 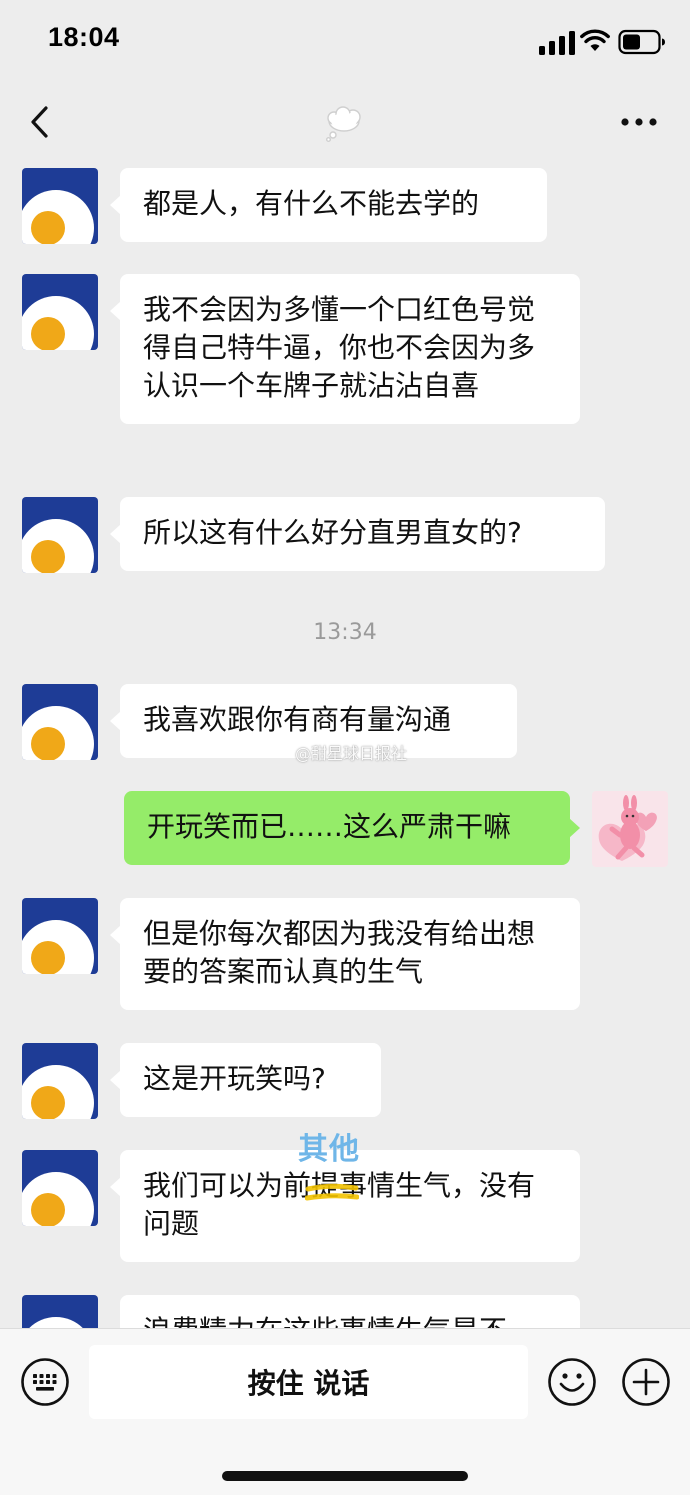 What do you see at coordinates (630, 829) in the screenshot?
I see `self-avatar` at bounding box center [630, 829].